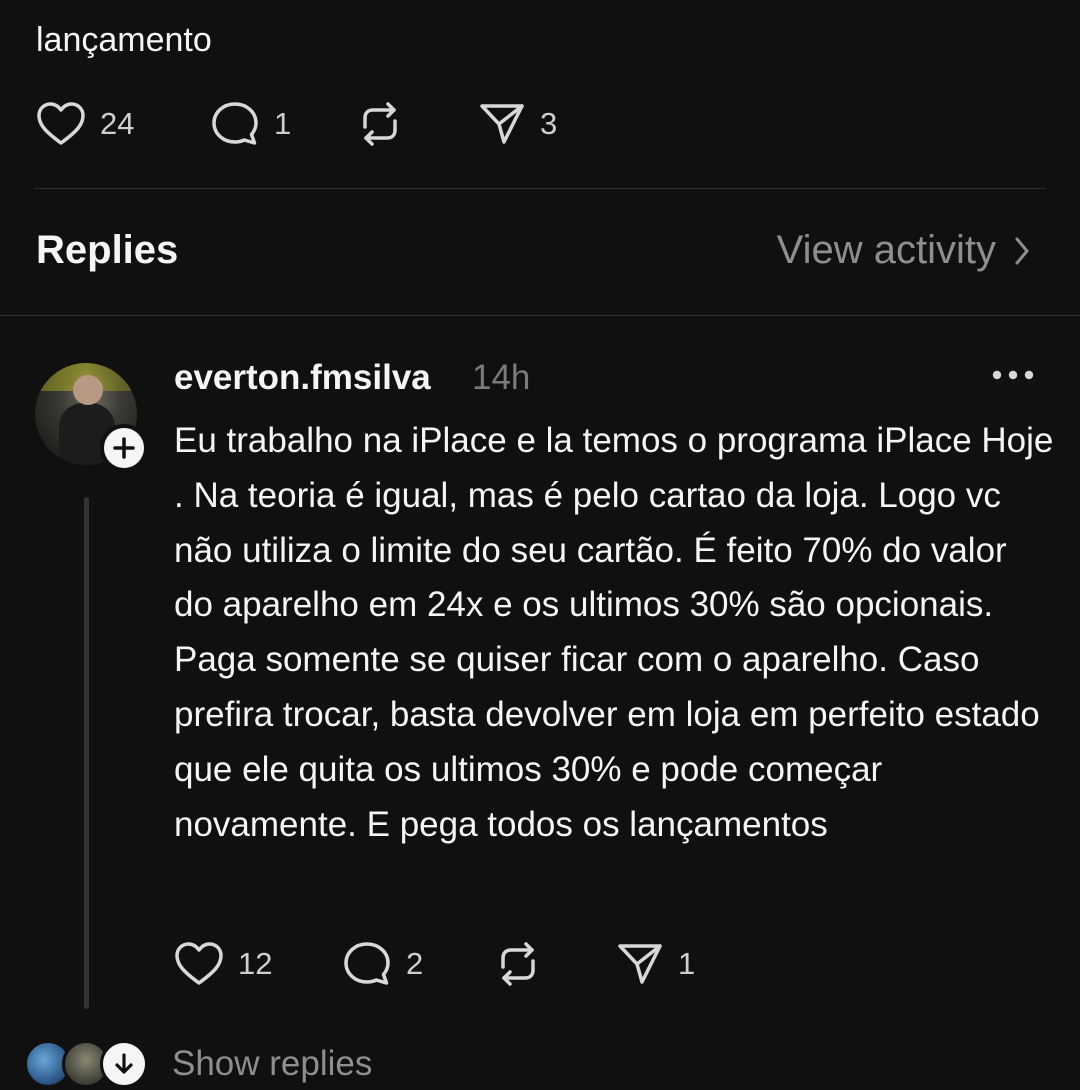 The width and height of the screenshot is (1080, 1090). I want to click on more-dots-icon, so click(1013, 375).